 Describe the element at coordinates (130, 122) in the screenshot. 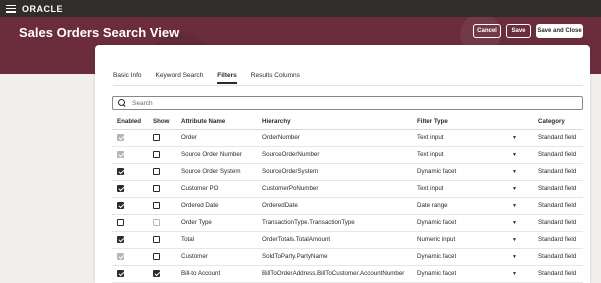

I see `column-header-enabled: Enabled` at that location.